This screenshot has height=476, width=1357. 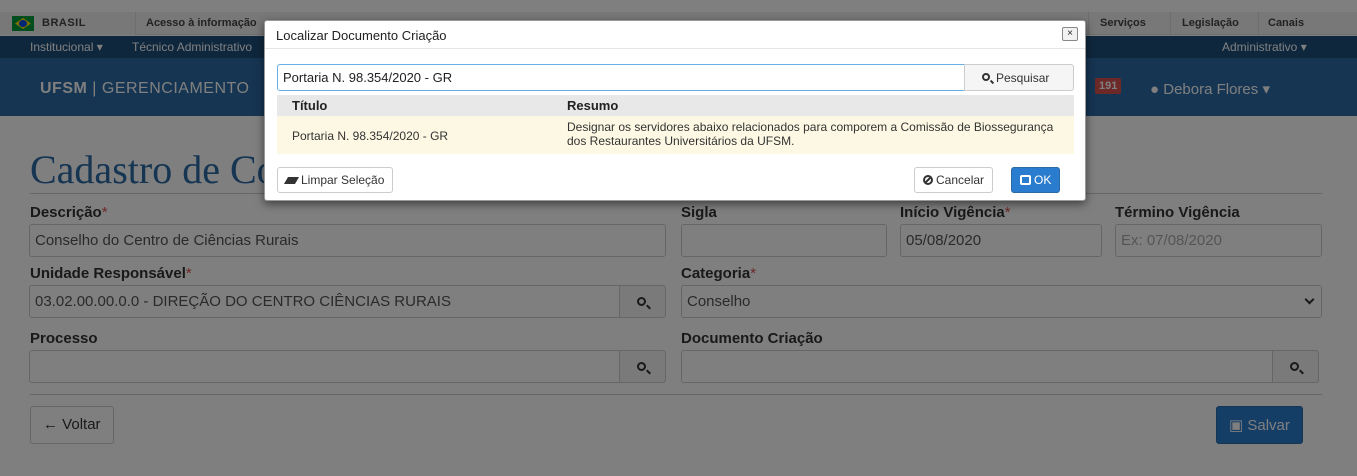 I want to click on cancel-button: Cancelar, so click(x=954, y=180).